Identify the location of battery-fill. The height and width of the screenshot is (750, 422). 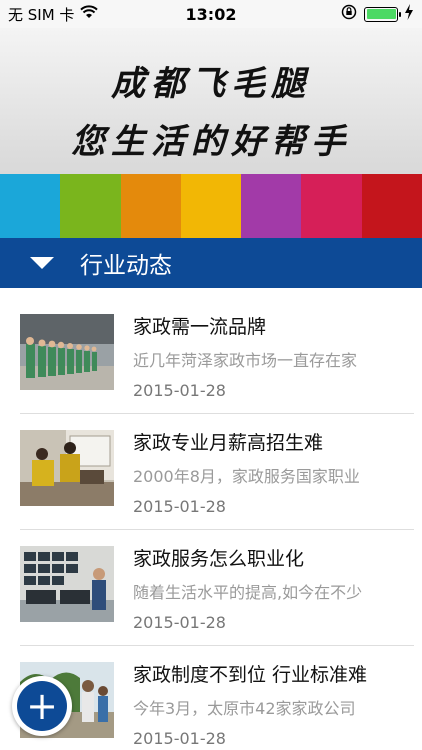
(381, 14).